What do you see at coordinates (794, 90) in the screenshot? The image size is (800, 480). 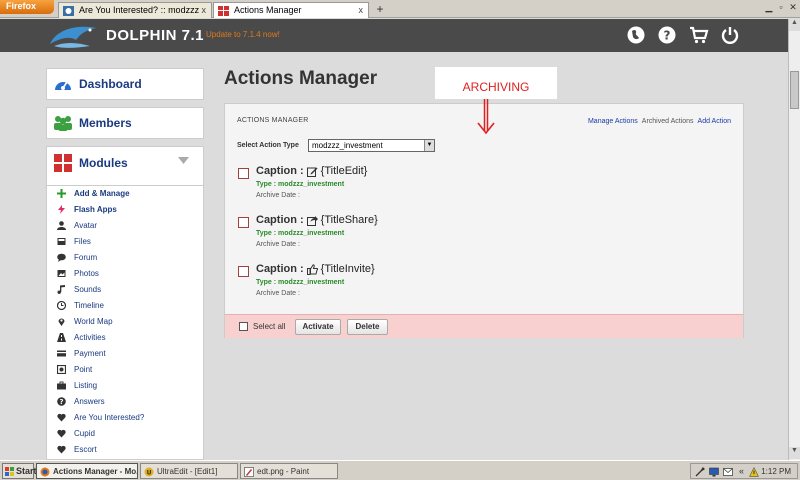 I see `scrollbar-thumb` at bounding box center [794, 90].